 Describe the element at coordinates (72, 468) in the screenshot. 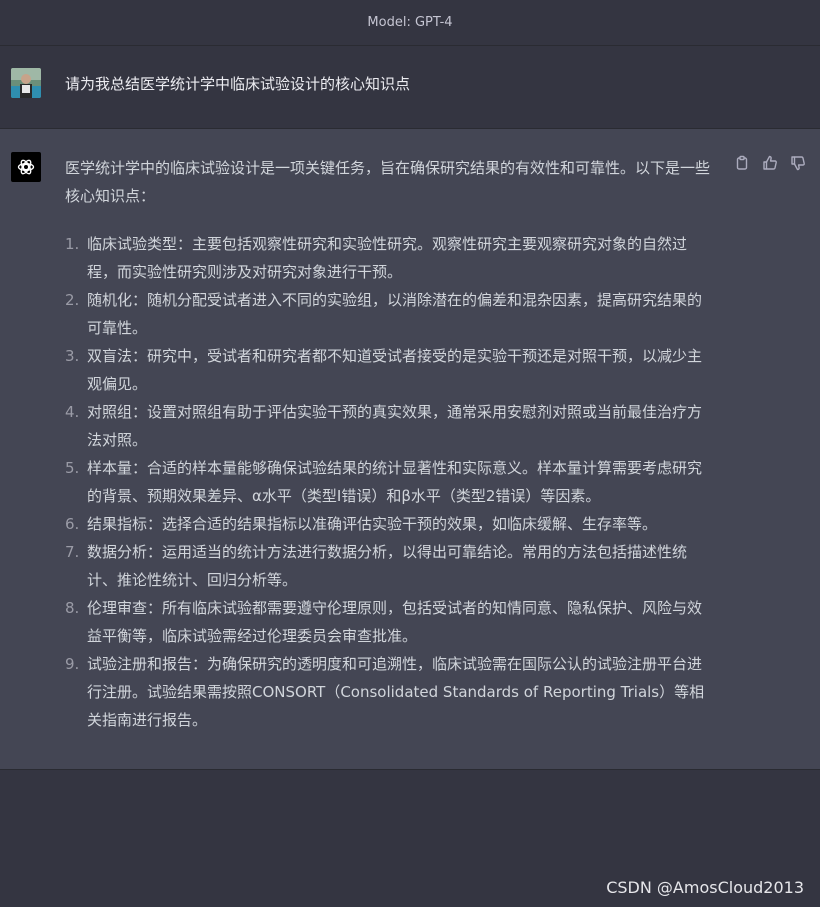

I see `list-number: 5.` at that location.